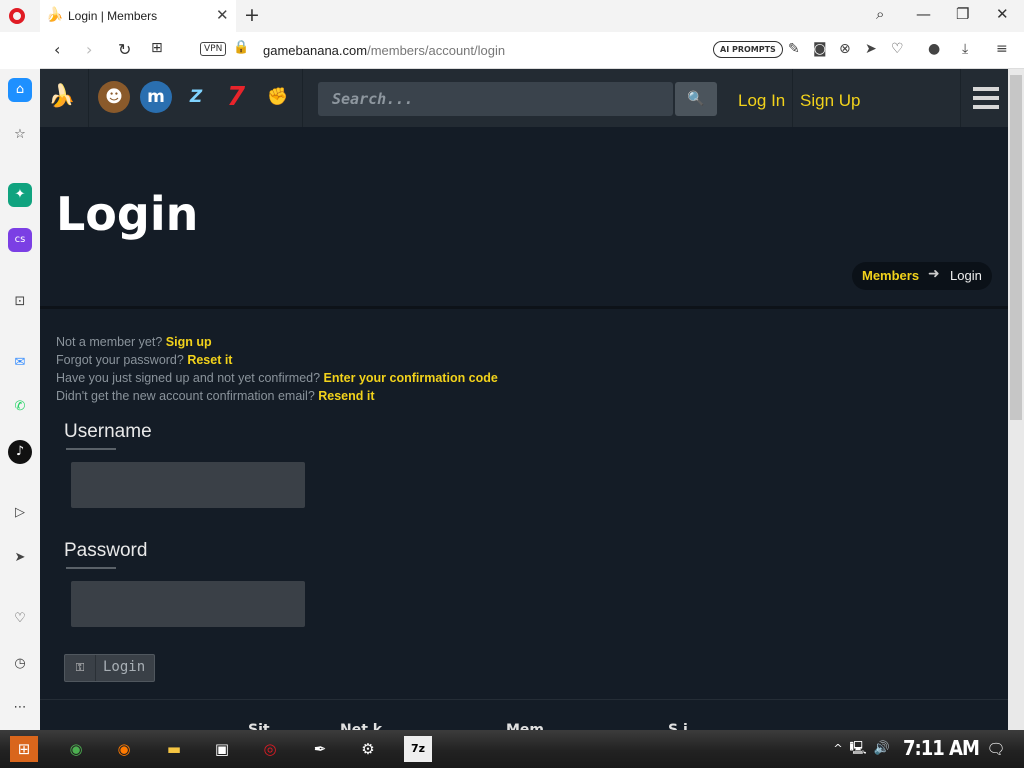 The image size is (1024, 768). What do you see at coordinates (124, 49) in the screenshot?
I see `reload-icon: ↻` at bounding box center [124, 49].